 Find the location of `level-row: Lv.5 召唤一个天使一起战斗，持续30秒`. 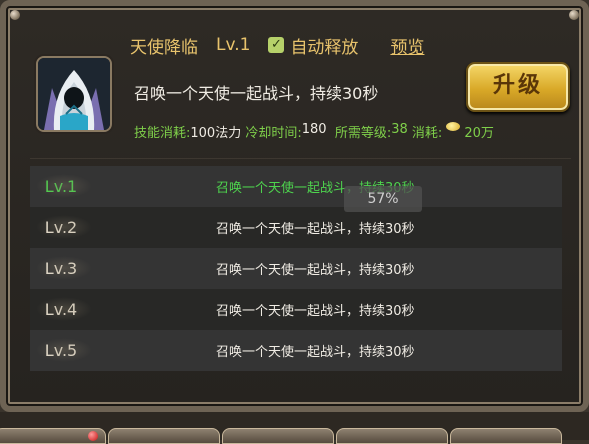

level-row: Lv.5 召唤一个天使一起战斗，持续30秒 is located at coordinates (296, 350).